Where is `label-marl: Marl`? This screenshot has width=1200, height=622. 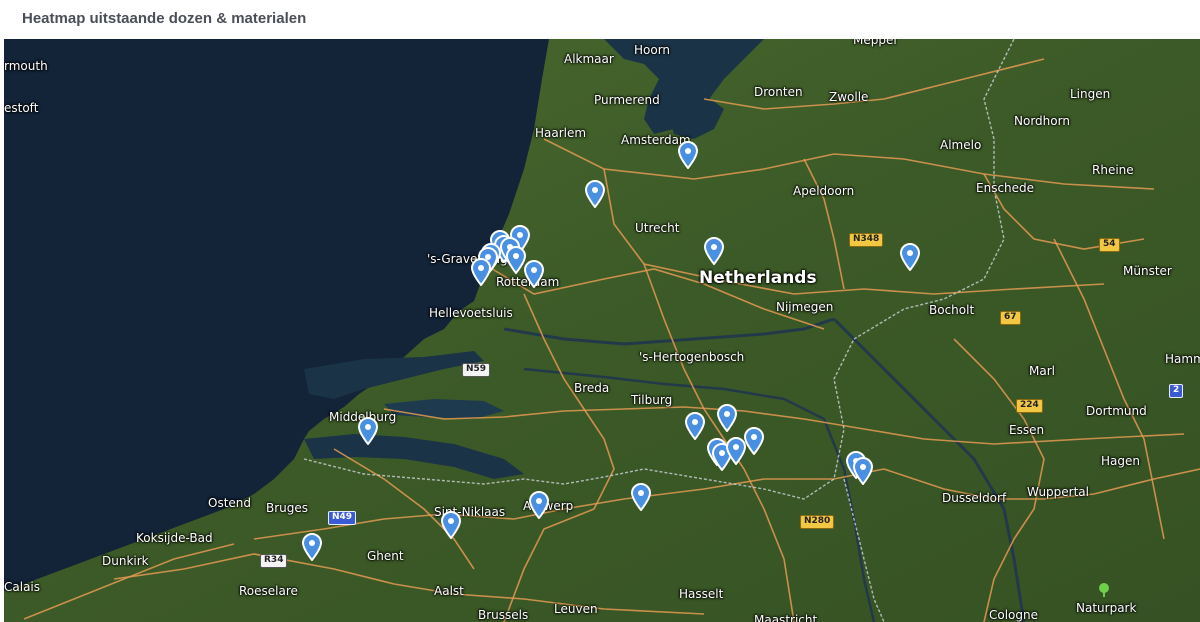 label-marl: Marl is located at coordinates (1042, 371).